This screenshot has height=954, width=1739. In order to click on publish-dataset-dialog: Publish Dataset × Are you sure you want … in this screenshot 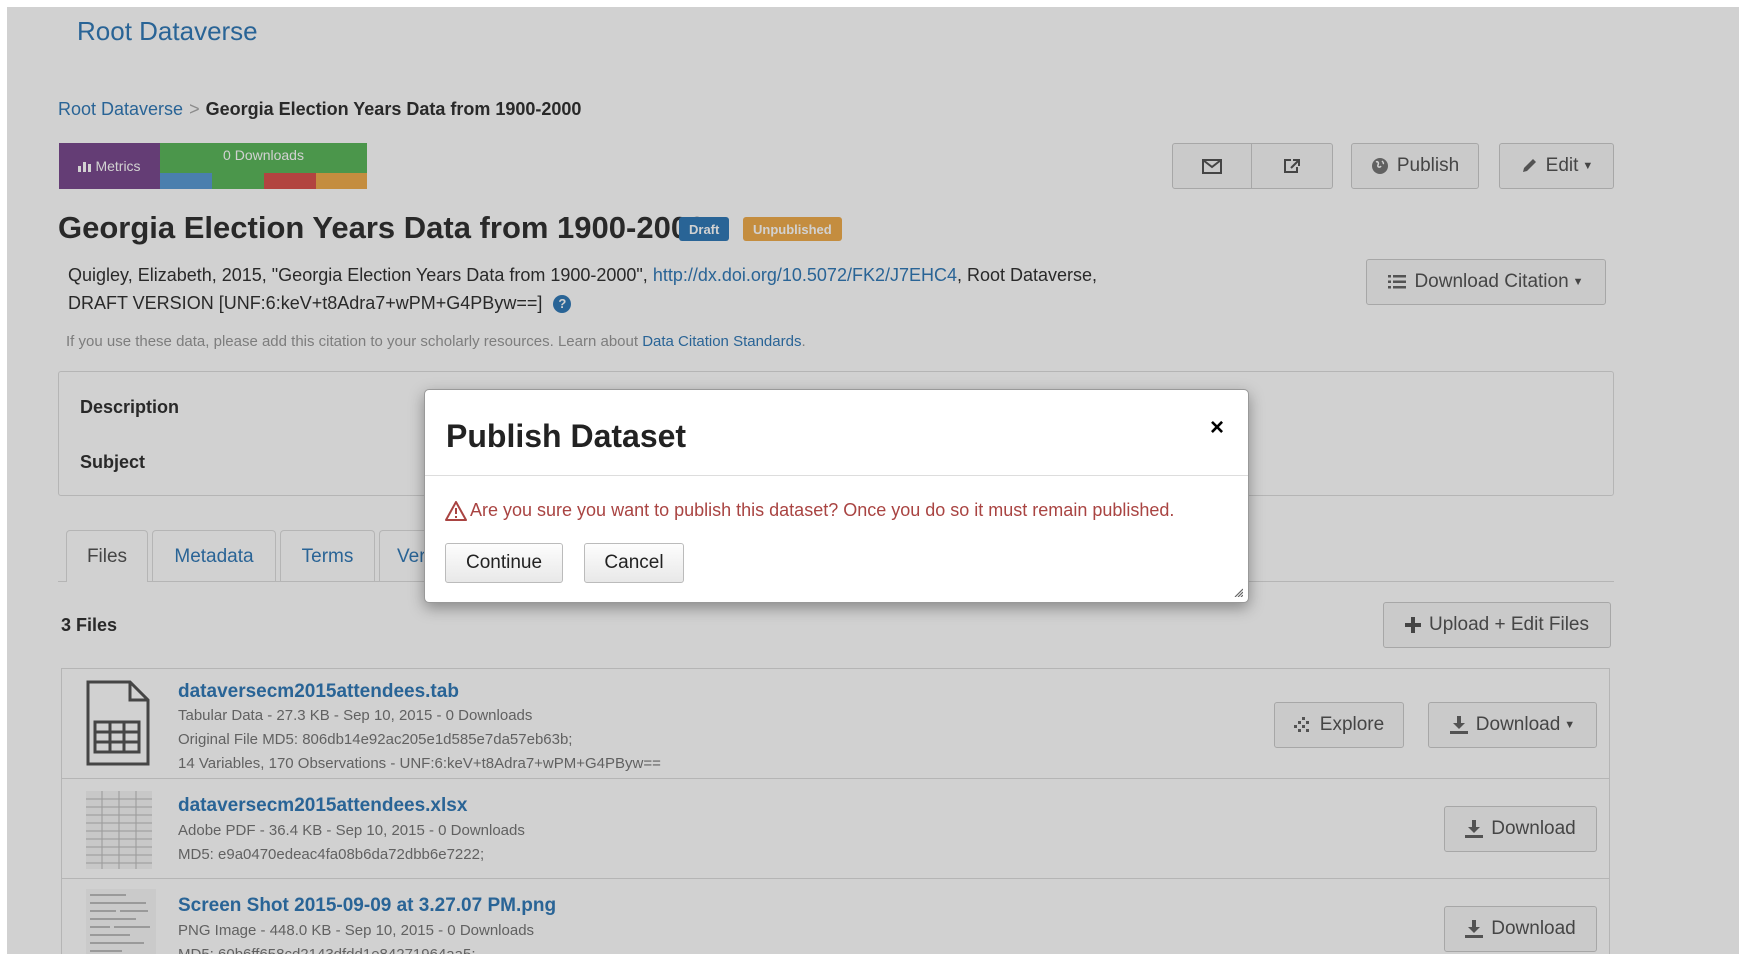, I will do `click(836, 496)`.